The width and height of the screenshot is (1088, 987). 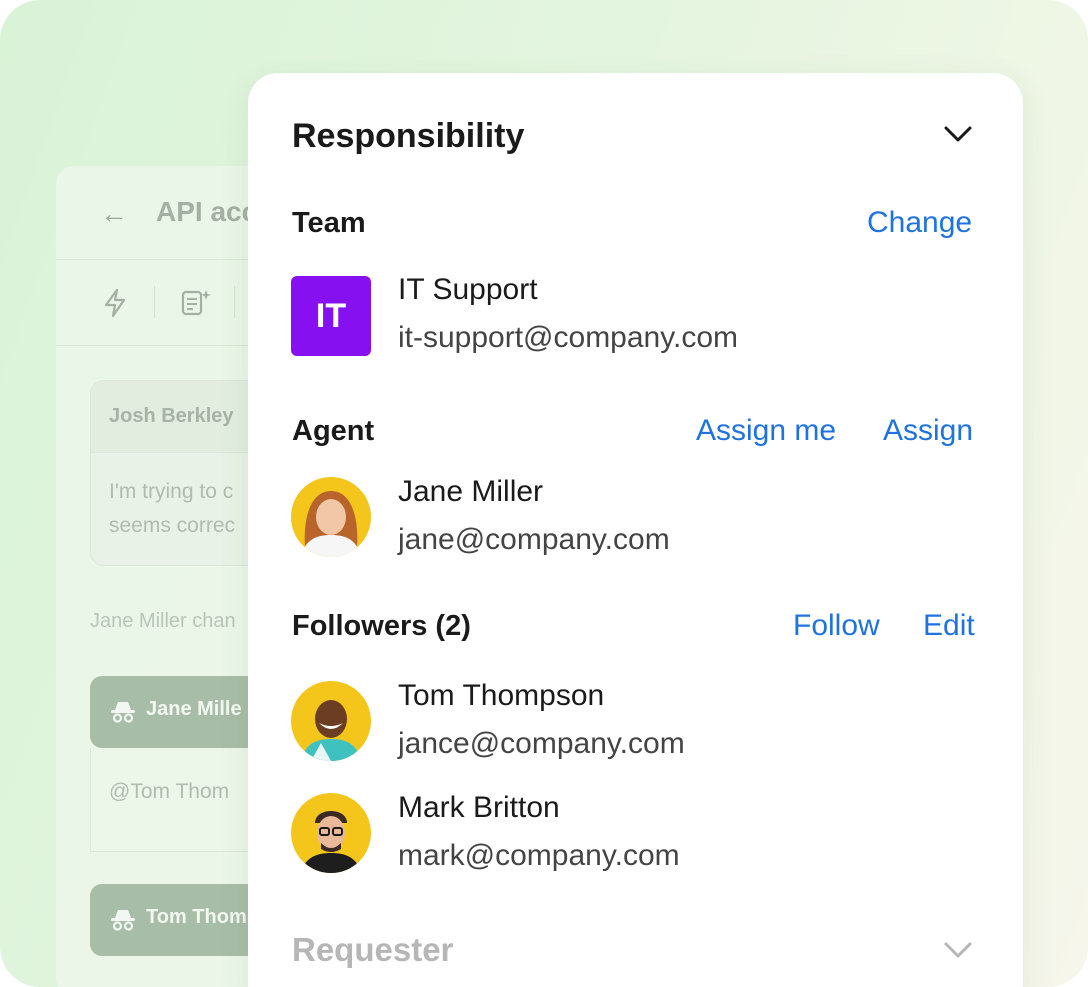 I want to click on team-email: it-support@company.com, so click(x=568, y=337).